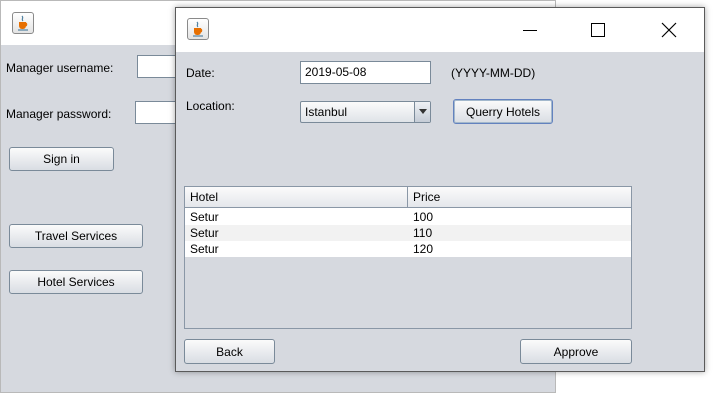 The height and width of the screenshot is (402, 713). I want to click on location-selected-value: Istanbul, so click(326, 112).